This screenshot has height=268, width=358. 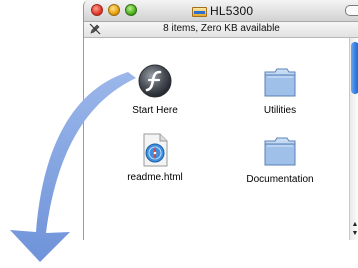 What do you see at coordinates (232, 10) in the screenshot?
I see `window-title: HL5300` at bounding box center [232, 10].